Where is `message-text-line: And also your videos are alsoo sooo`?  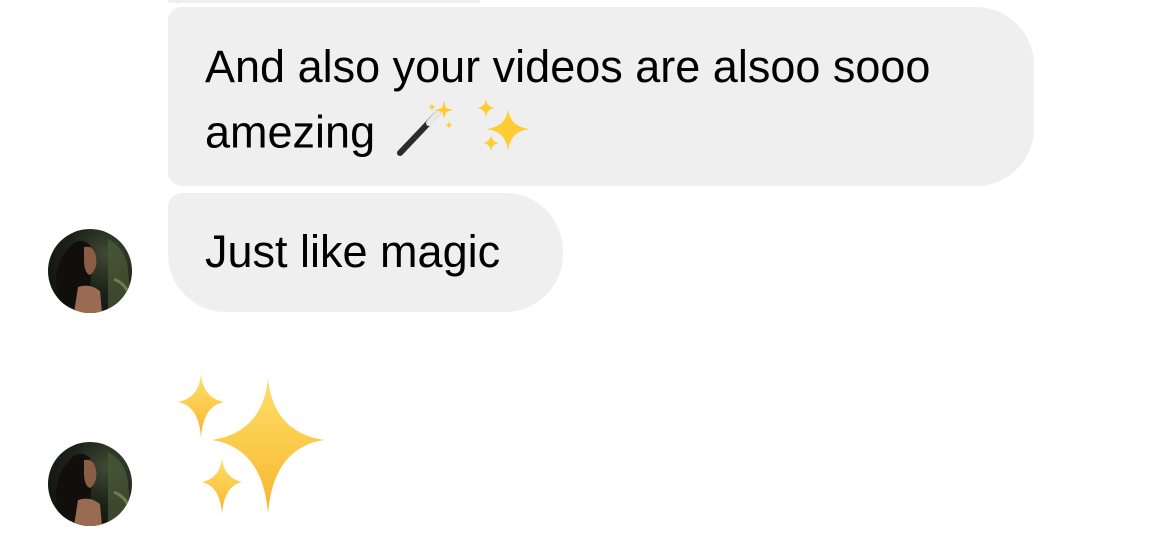
message-text-line: And also your videos are alsoo sooo is located at coordinates (568, 66).